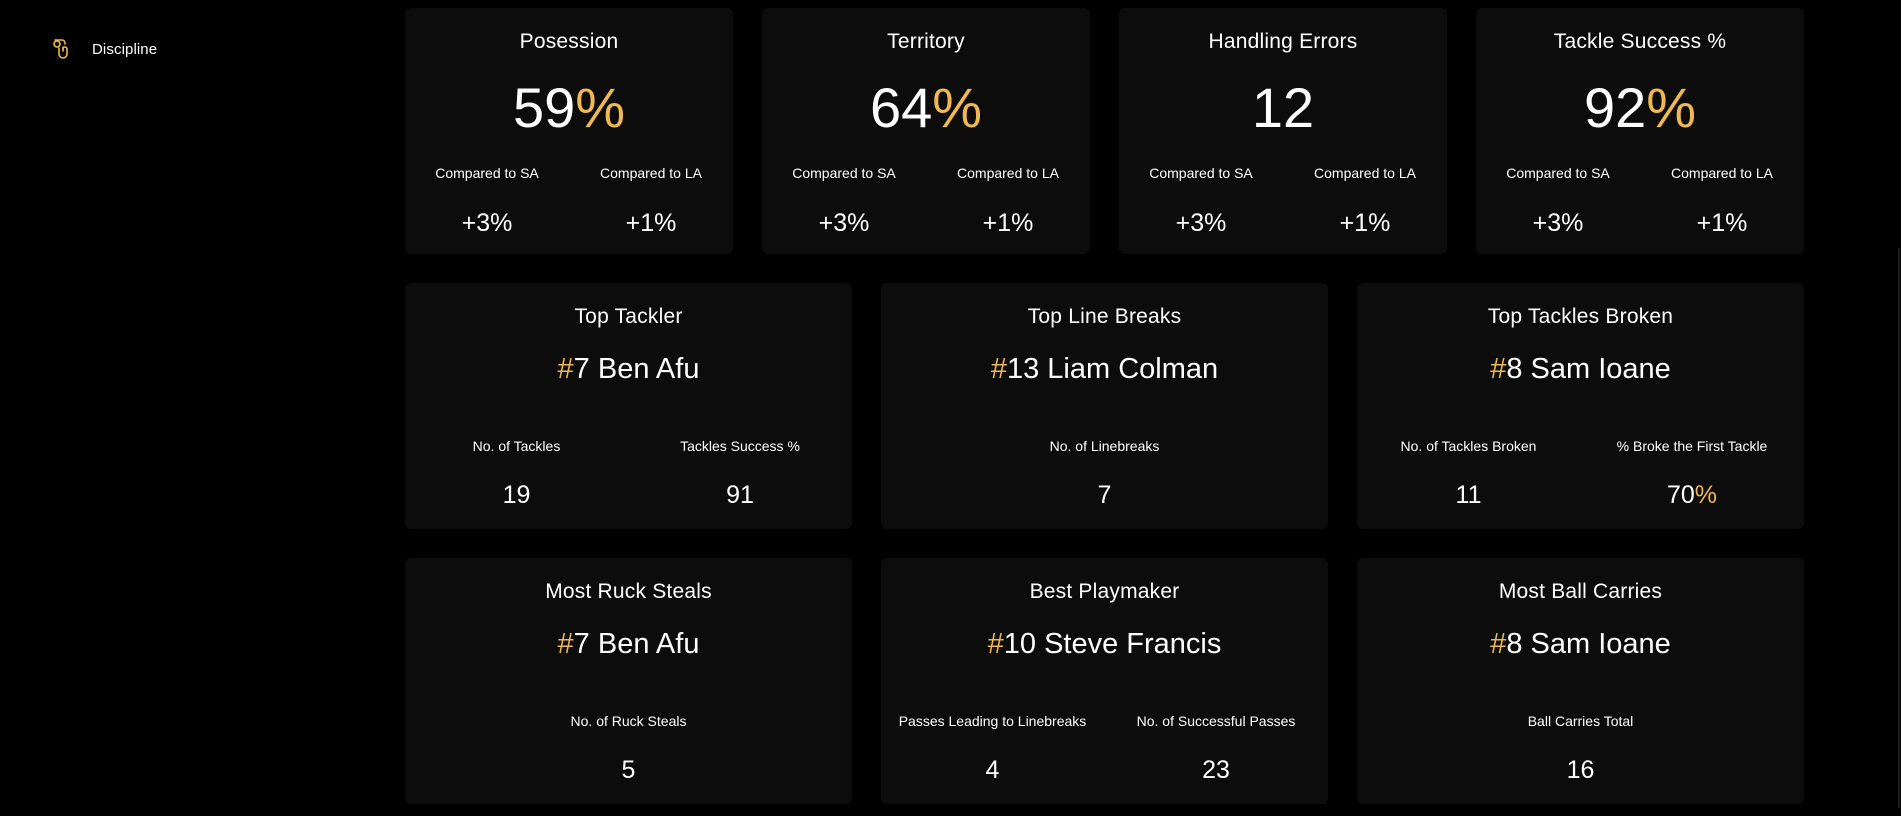 The image size is (1901, 816). Describe the element at coordinates (740, 495) in the screenshot. I see `metric-value: 91` at that location.